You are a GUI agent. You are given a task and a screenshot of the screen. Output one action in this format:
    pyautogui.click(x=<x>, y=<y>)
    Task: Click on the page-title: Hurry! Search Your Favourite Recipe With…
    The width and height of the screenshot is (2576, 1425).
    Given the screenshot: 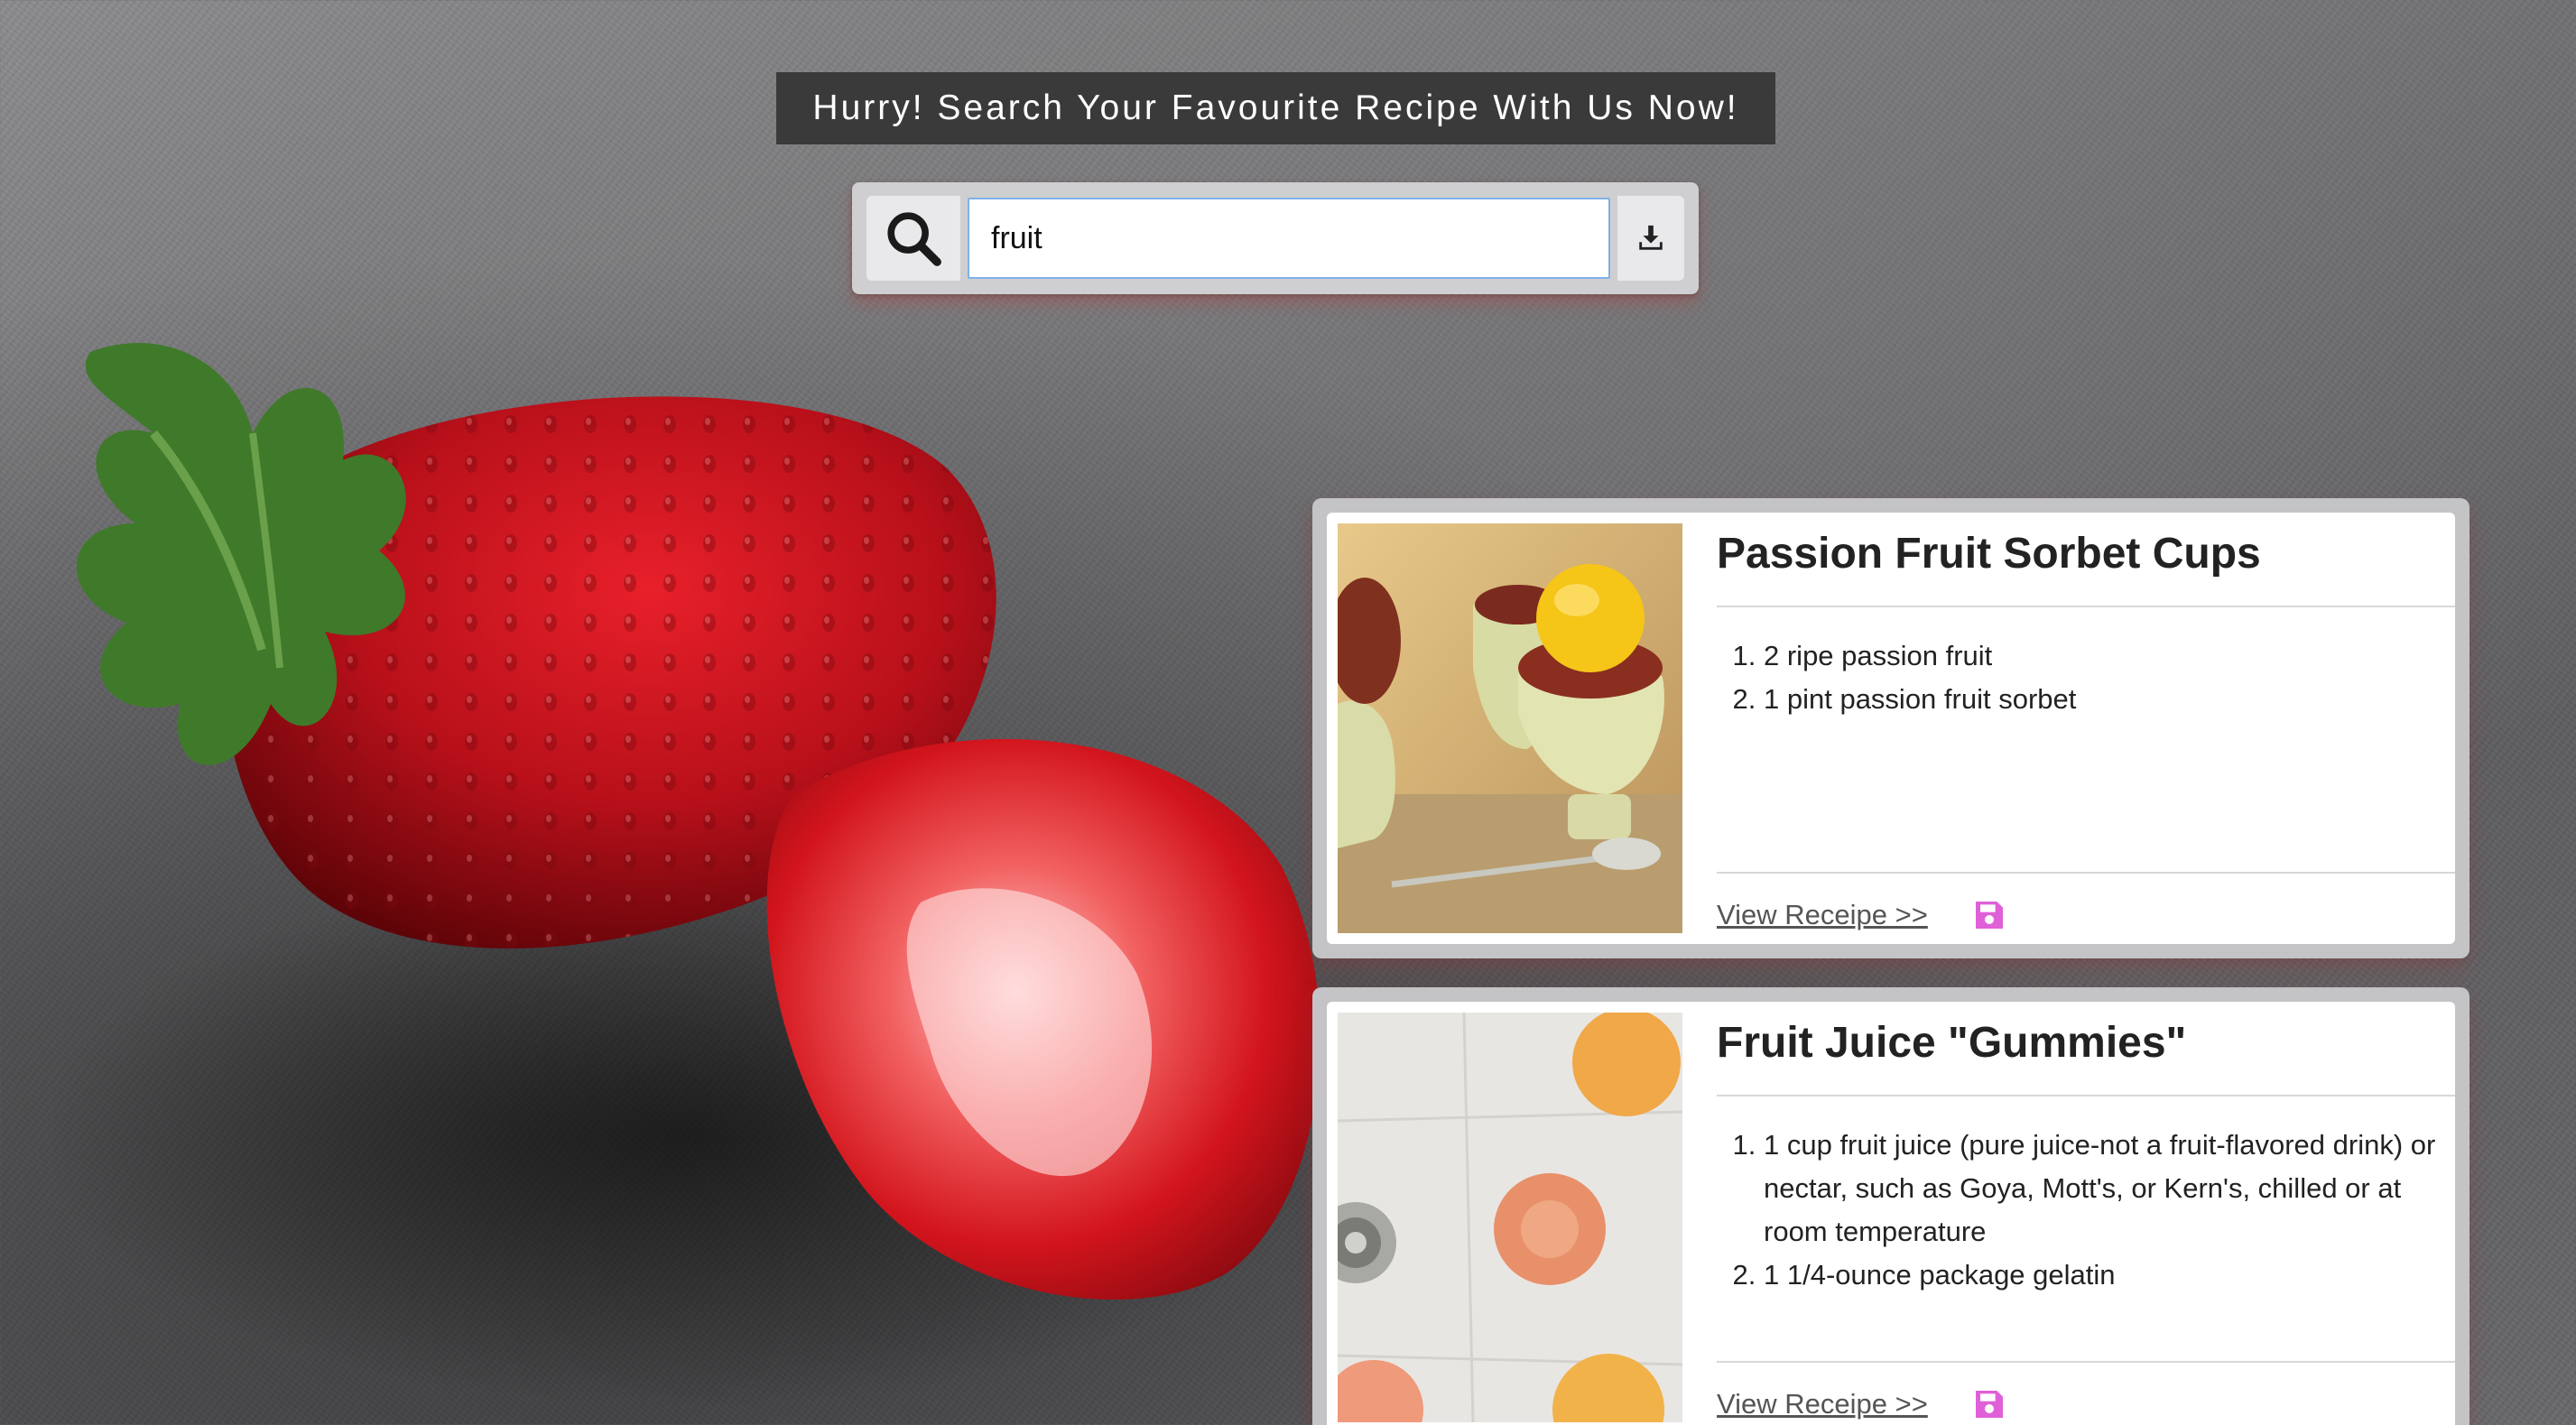 What is the action you would take?
    pyautogui.click(x=1276, y=107)
    